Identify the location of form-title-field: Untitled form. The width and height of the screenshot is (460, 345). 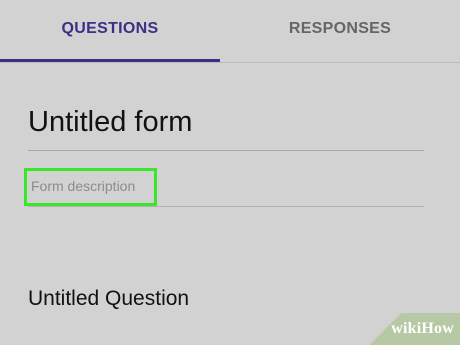
(110, 122).